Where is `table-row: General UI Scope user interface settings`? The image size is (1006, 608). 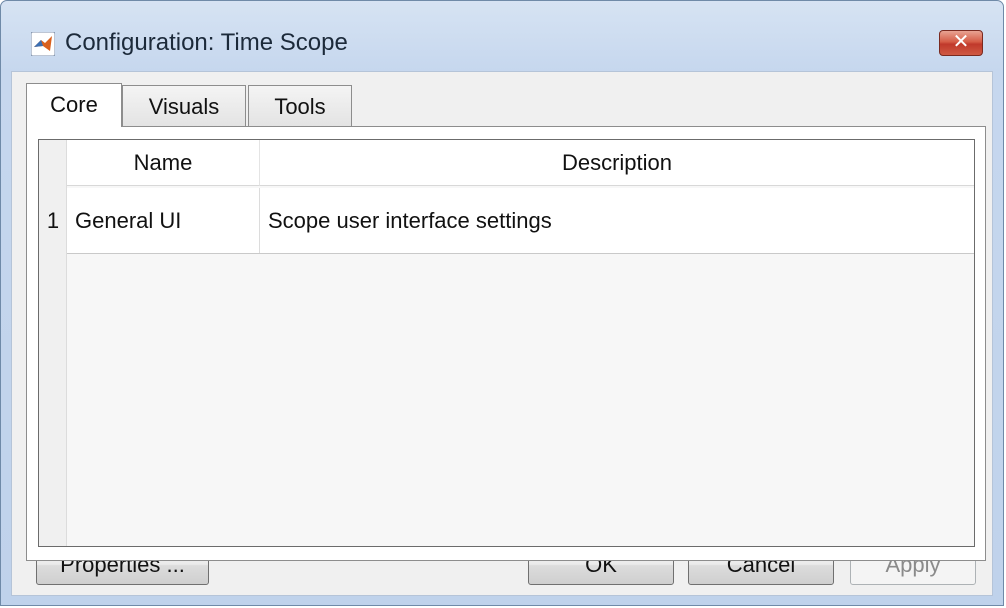
table-row: General UI Scope user interface settings is located at coordinates (520, 221).